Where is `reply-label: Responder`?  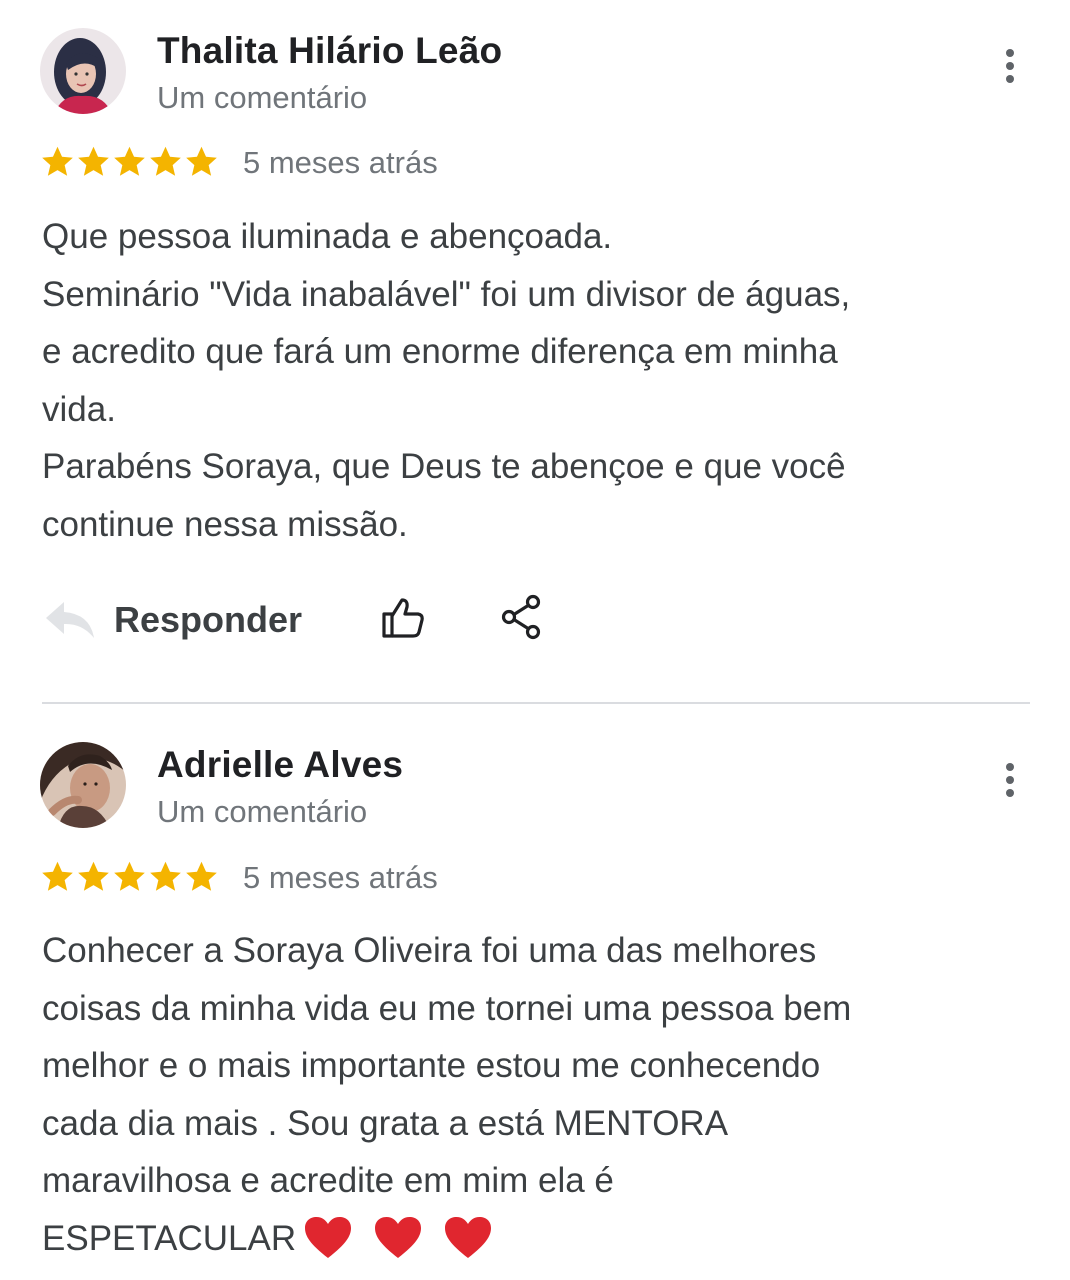
reply-label: Responder is located at coordinates (208, 619).